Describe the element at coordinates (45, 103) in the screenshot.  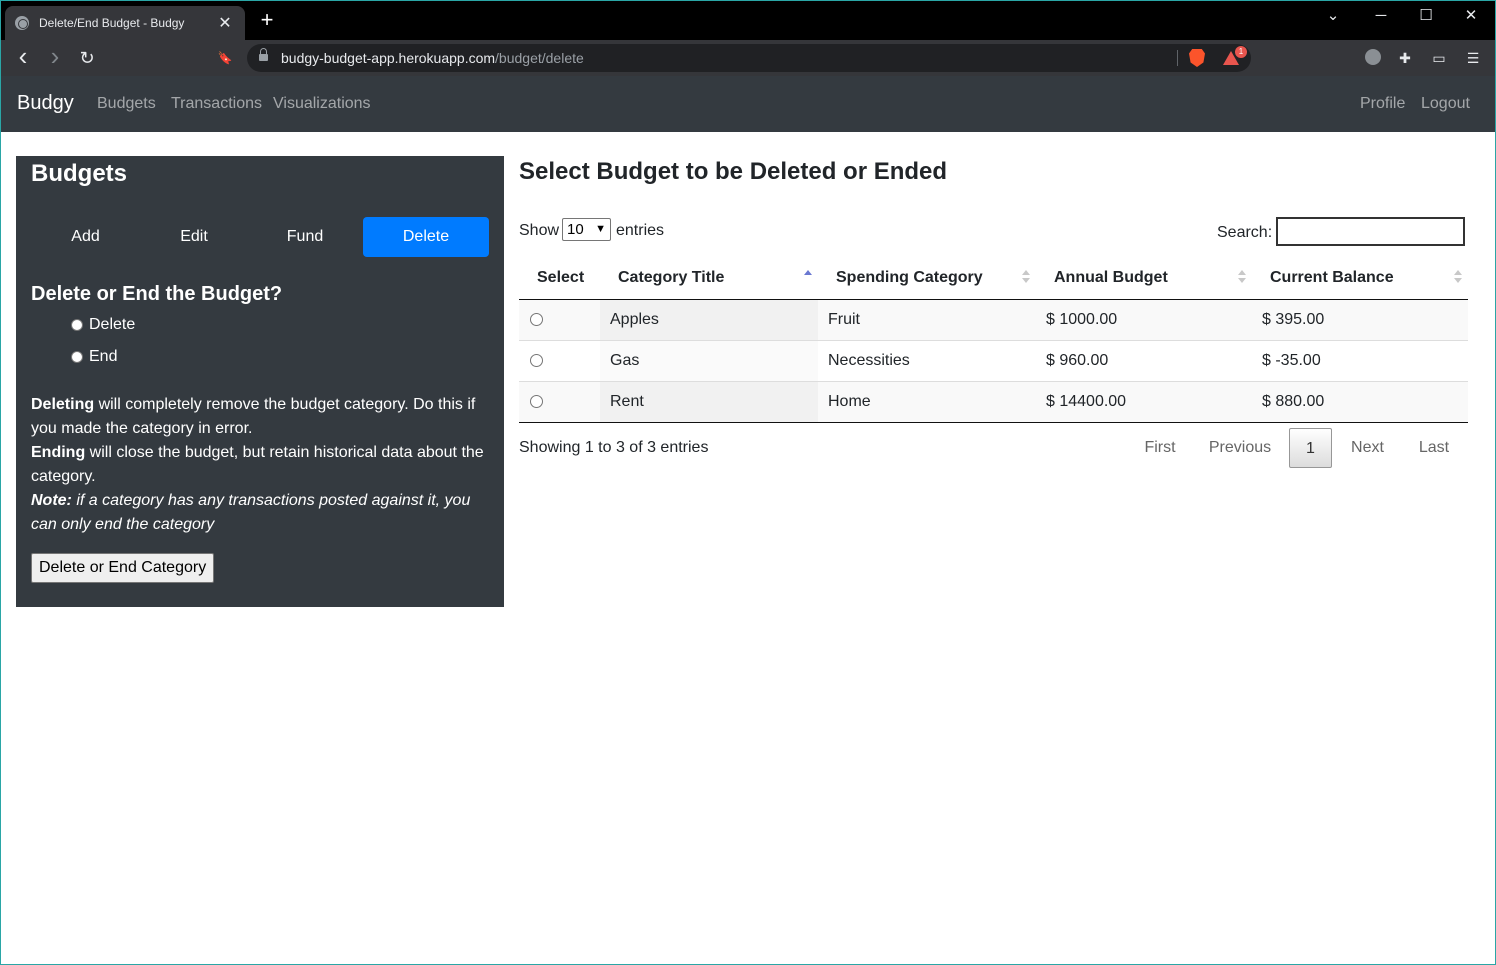
I see `brand-link: Budgy` at that location.